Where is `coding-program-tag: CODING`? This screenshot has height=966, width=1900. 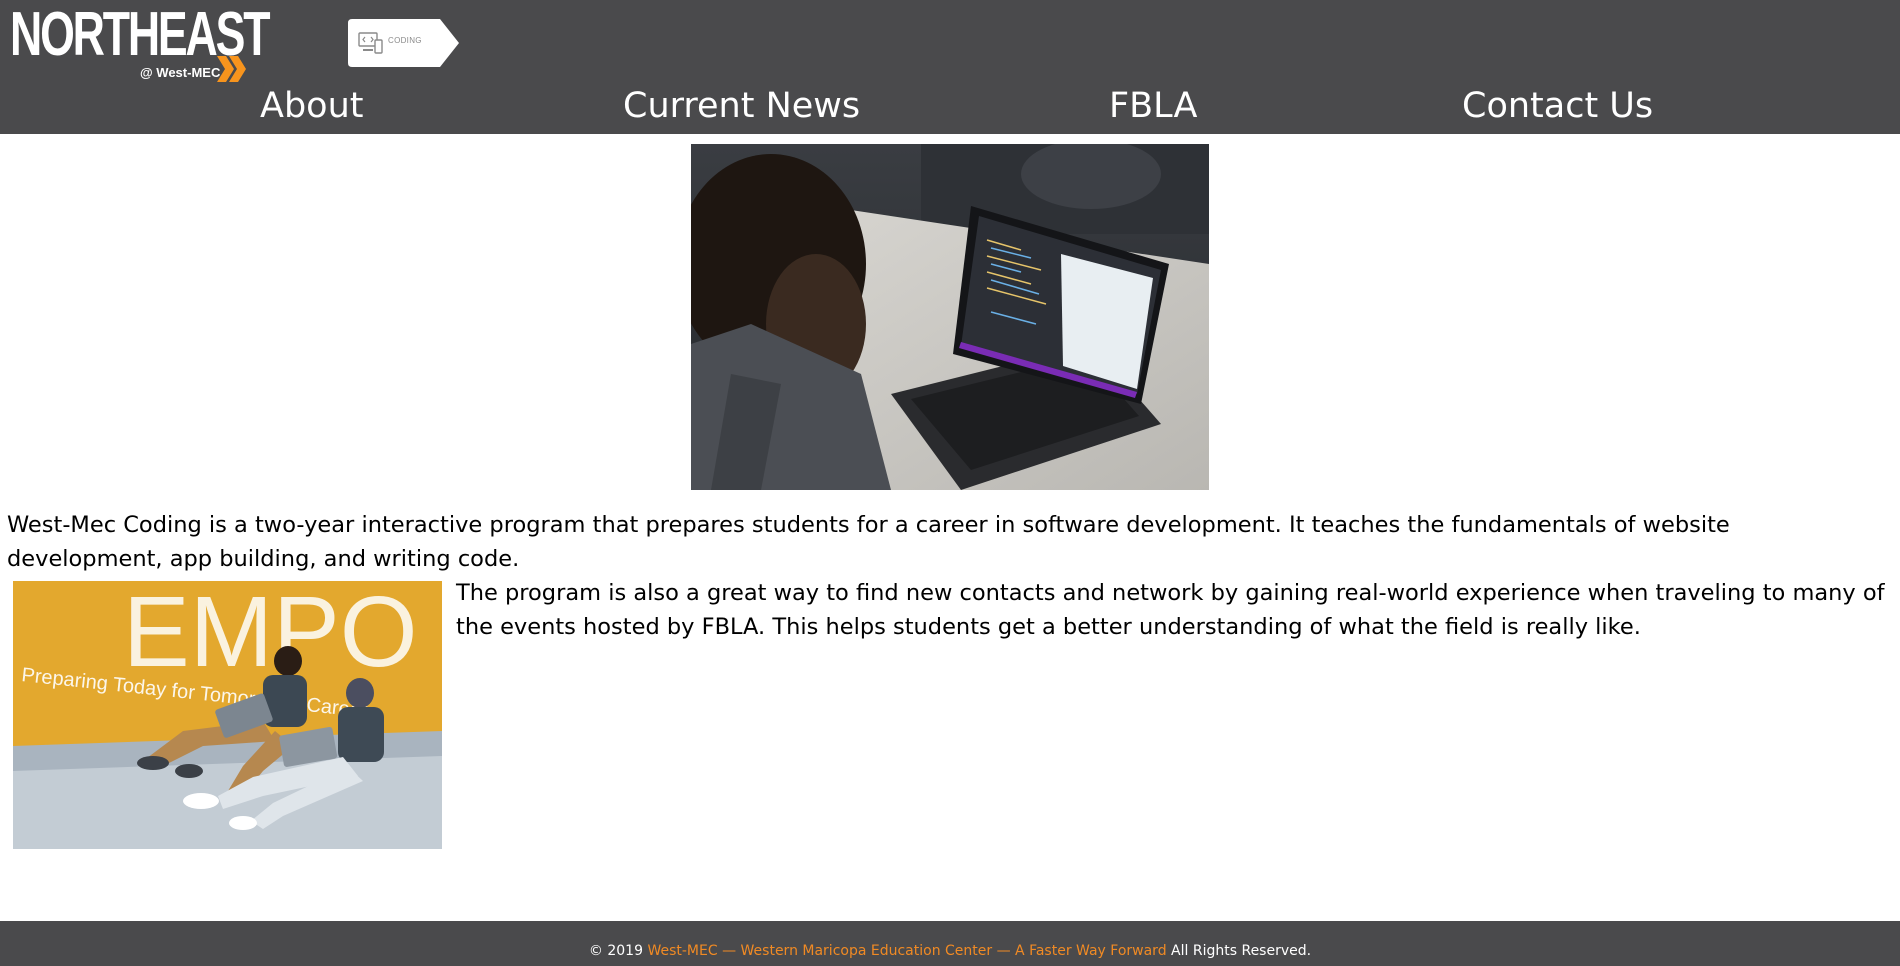 coding-program-tag: CODING is located at coordinates (404, 43).